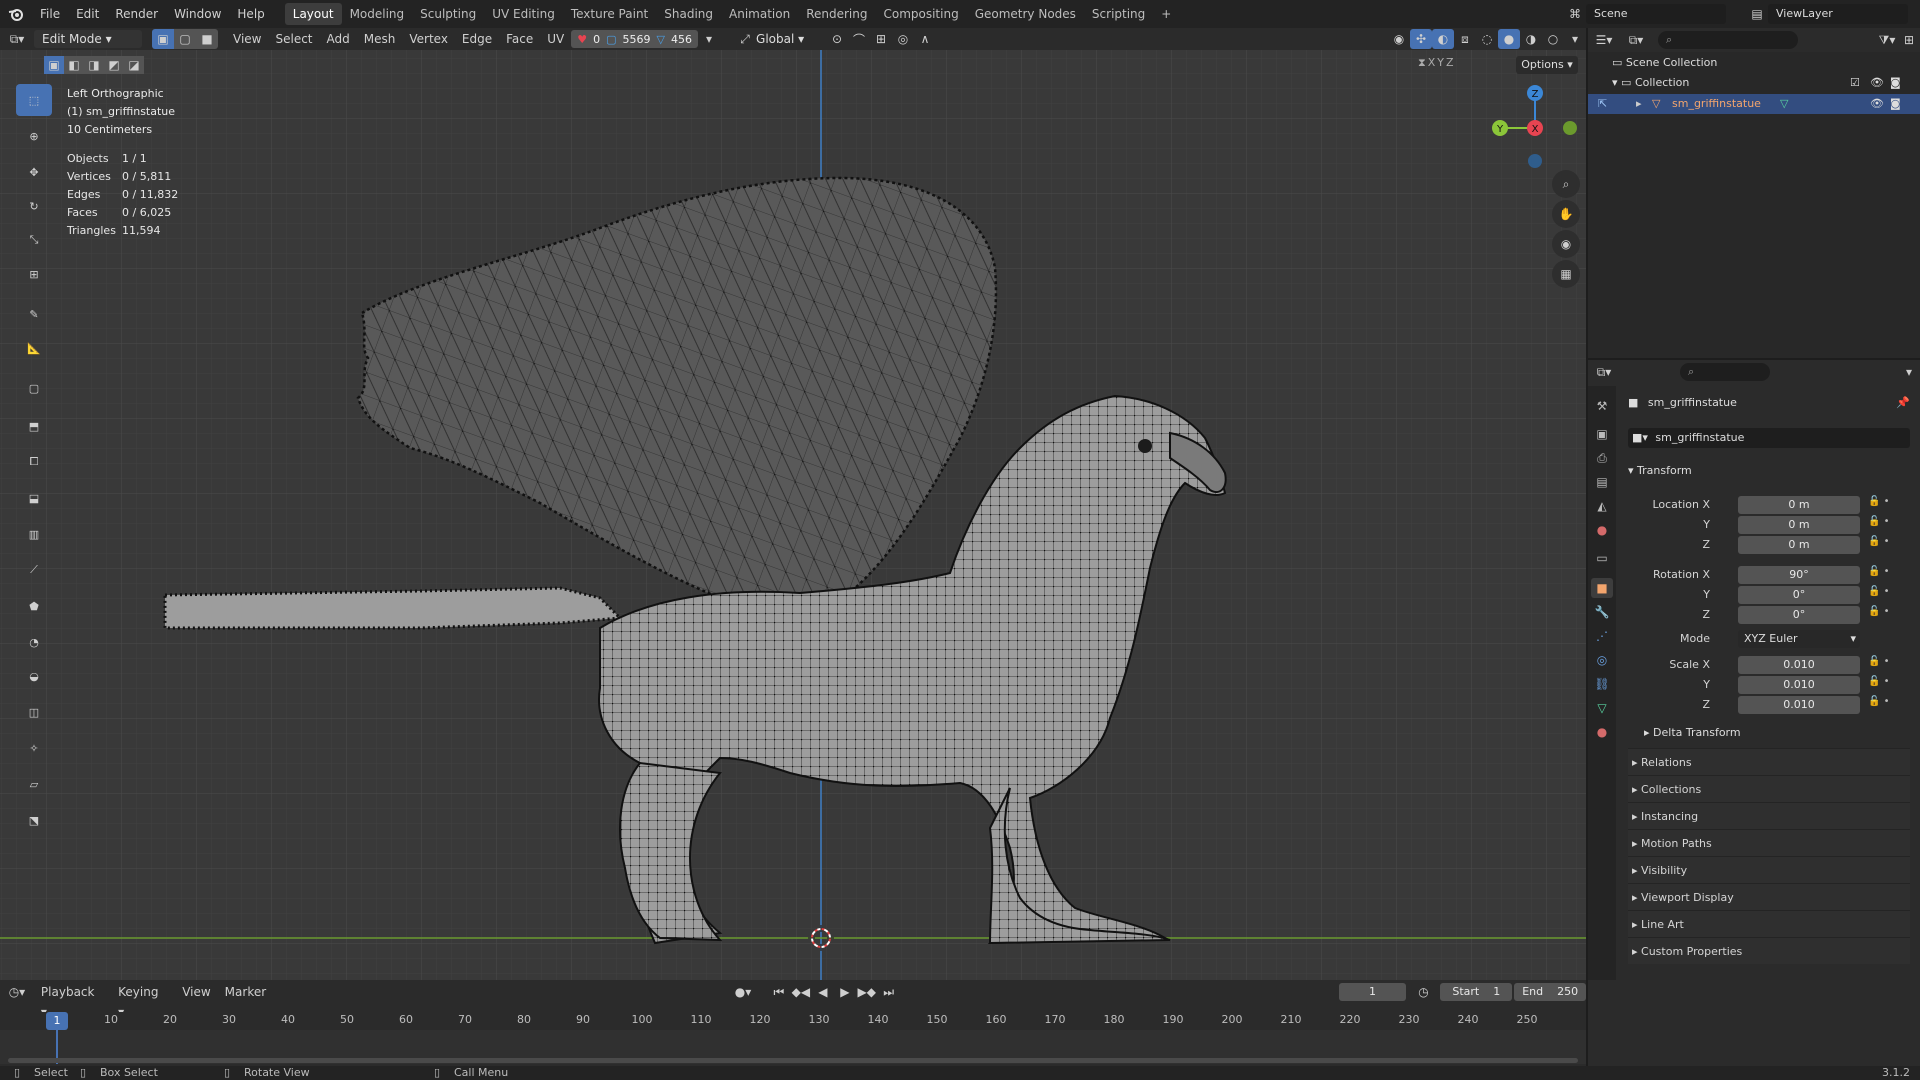 This screenshot has height=1080, width=1920. Describe the element at coordinates (1422, 63) in the screenshot. I see `mirror-icon: ⧗` at that location.